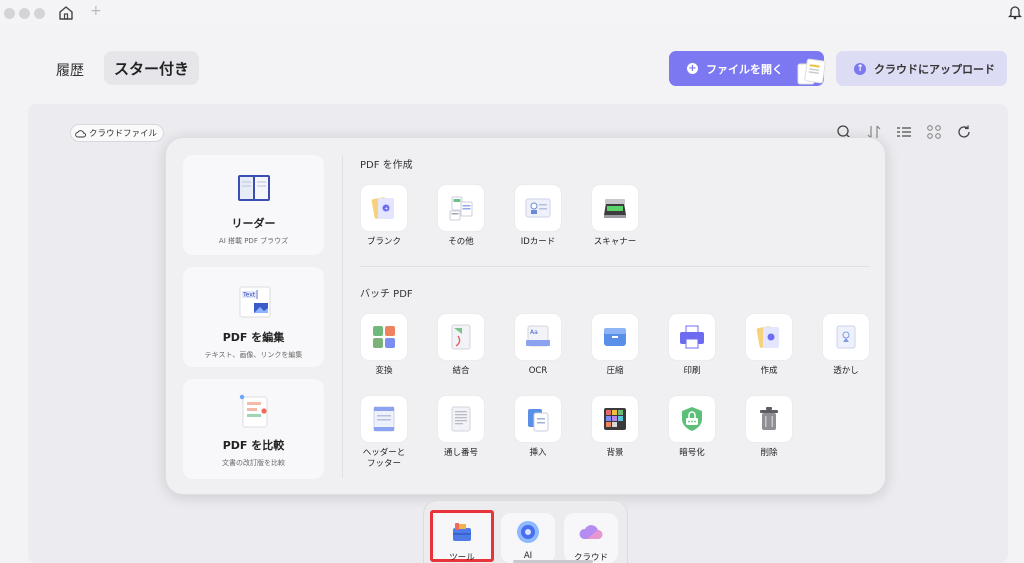 Image resolution: width=1024 pixels, height=563 pixels. Describe the element at coordinates (846, 371) in the screenshot. I see `tool-label: 透かし` at that location.